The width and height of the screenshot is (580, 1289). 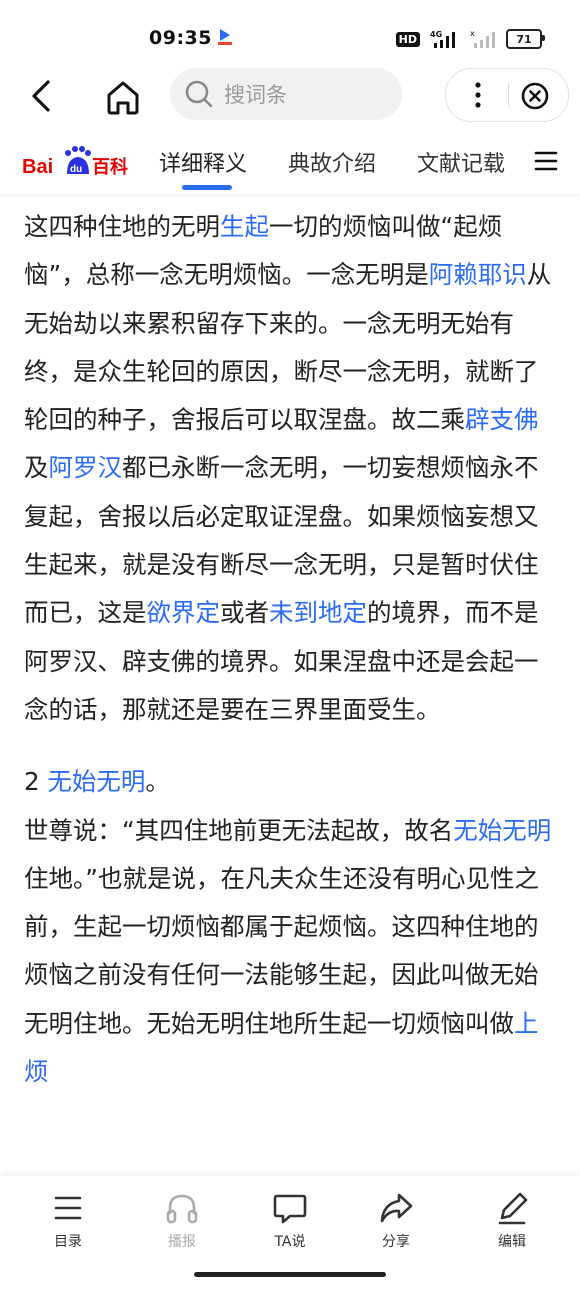 I want to click on signal-secondary-icon: x, so click(x=482, y=38).